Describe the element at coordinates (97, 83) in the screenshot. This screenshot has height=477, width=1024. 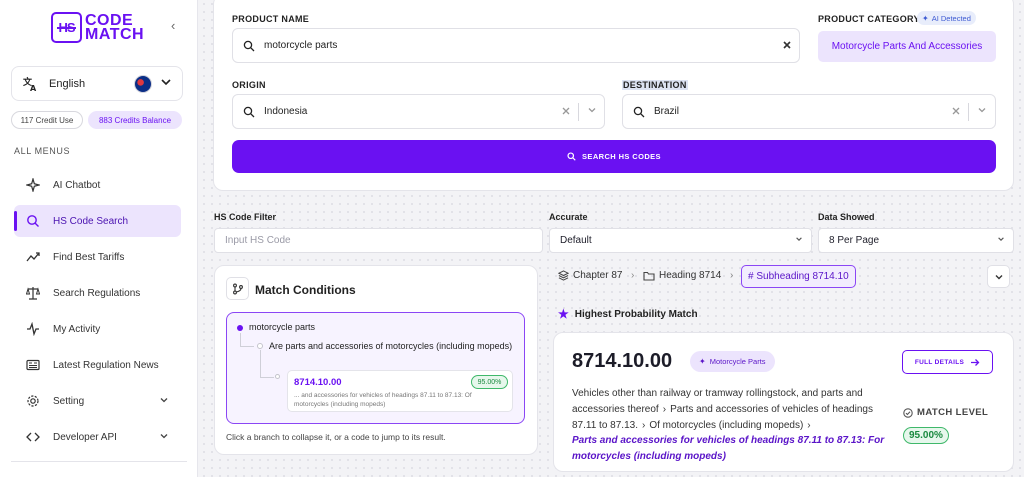
I see `language-select: 文A English` at that location.